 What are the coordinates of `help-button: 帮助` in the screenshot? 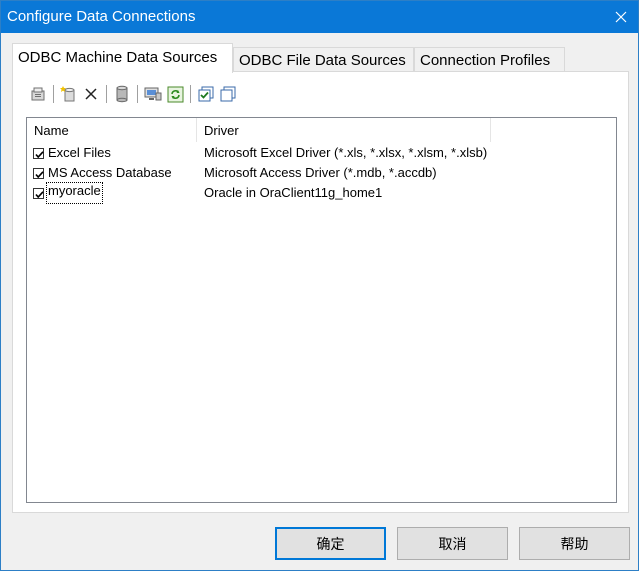 It's located at (574, 543).